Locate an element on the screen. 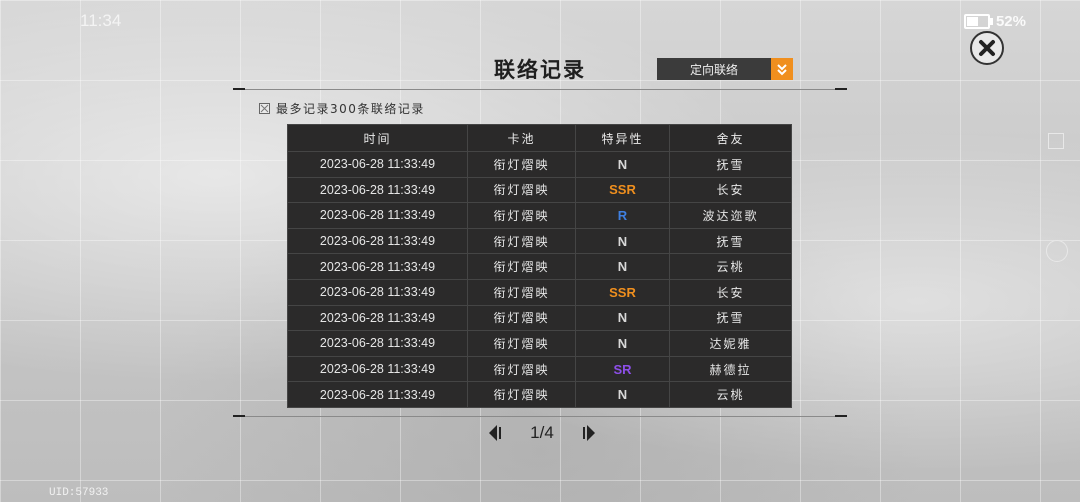  checkbox-icon is located at coordinates (264, 108).